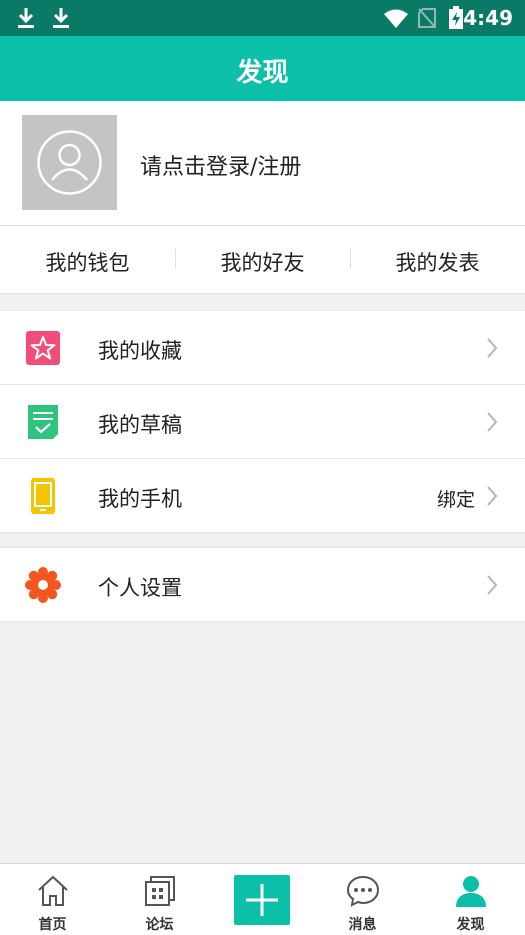 The width and height of the screenshot is (525, 935). I want to click on discover-icon, so click(471, 891).